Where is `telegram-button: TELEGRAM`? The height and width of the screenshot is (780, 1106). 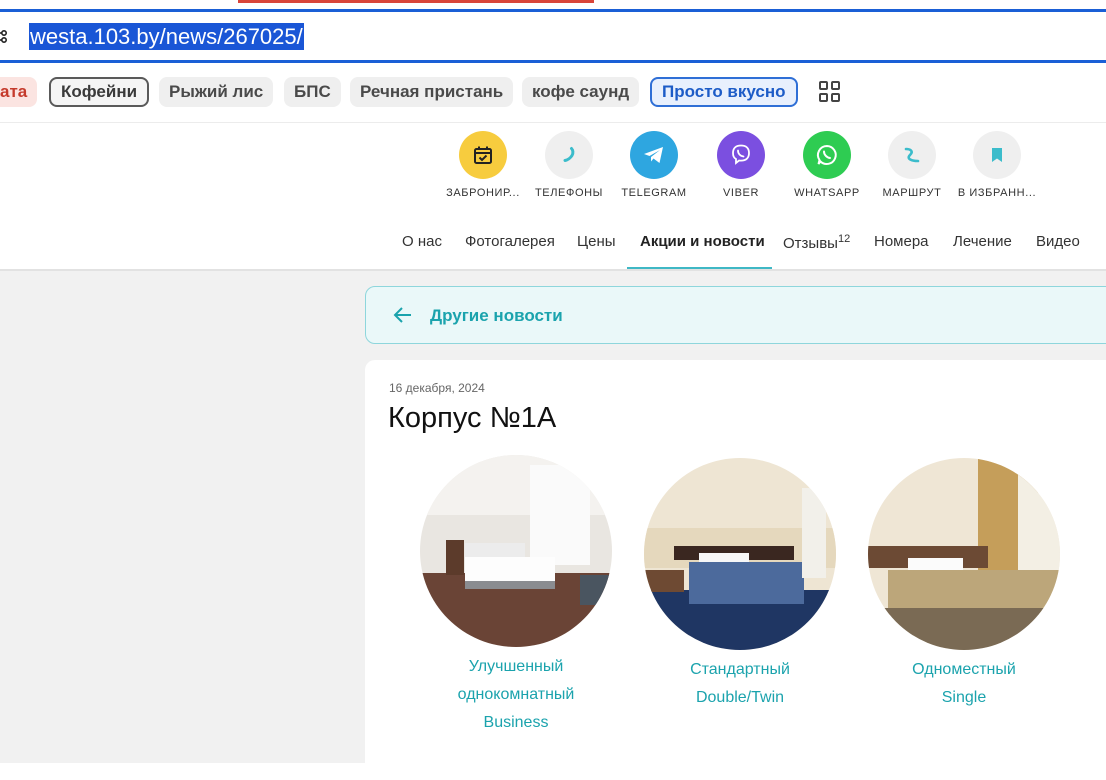
telegram-button: TELEGRAM is located at coordinates (654, 165).